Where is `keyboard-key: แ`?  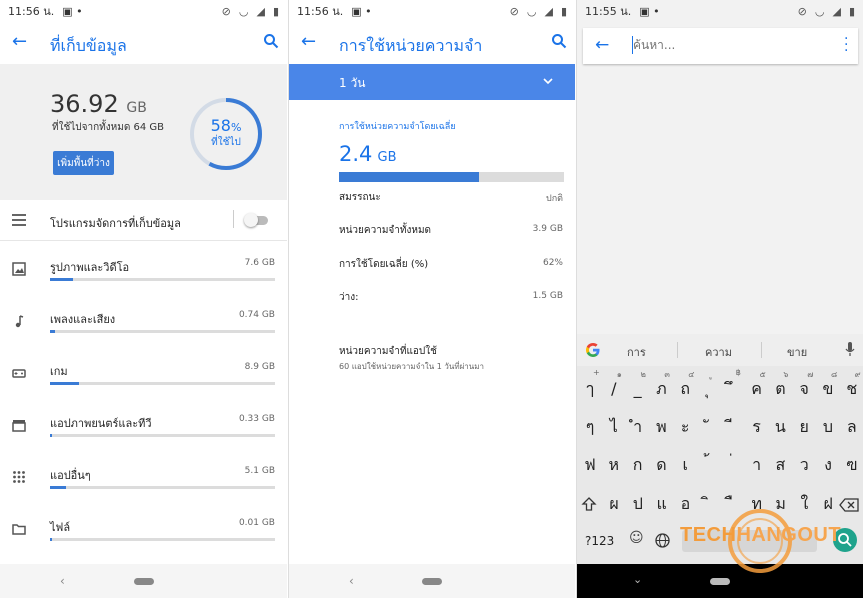 keyboard-key: แ is located at coordinates (662, 504).